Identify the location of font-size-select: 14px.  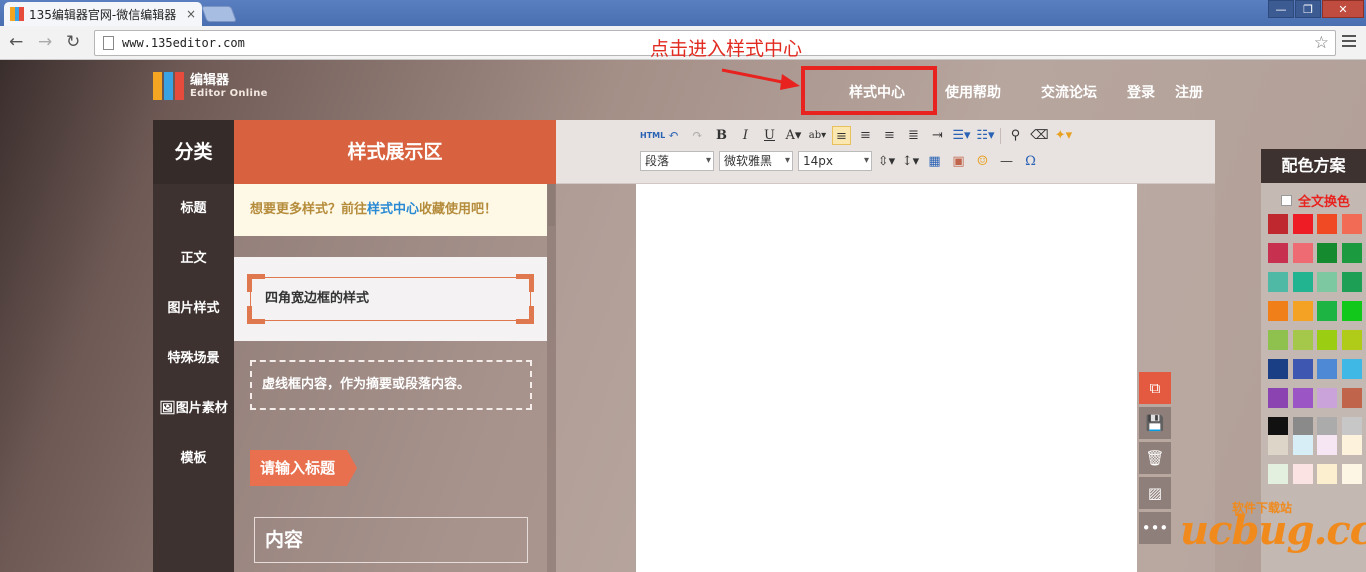
(835, 161).